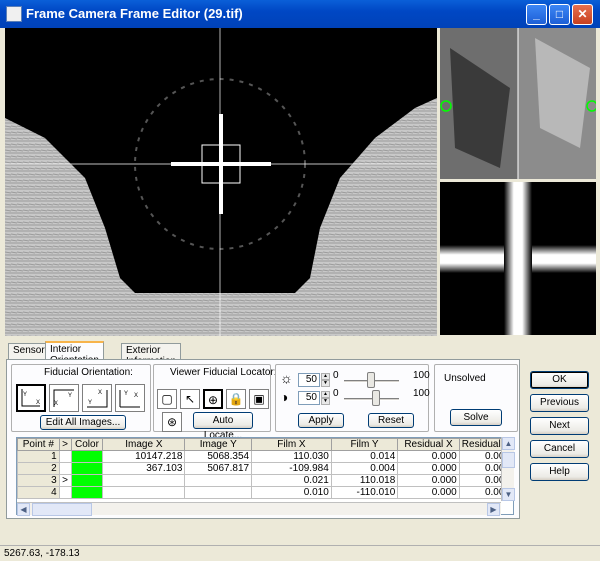  Describe the element at coordinates (88, 372) in the screenshot. I see `fiducial-orientation-label: Fiducial Orientation:` at that location.